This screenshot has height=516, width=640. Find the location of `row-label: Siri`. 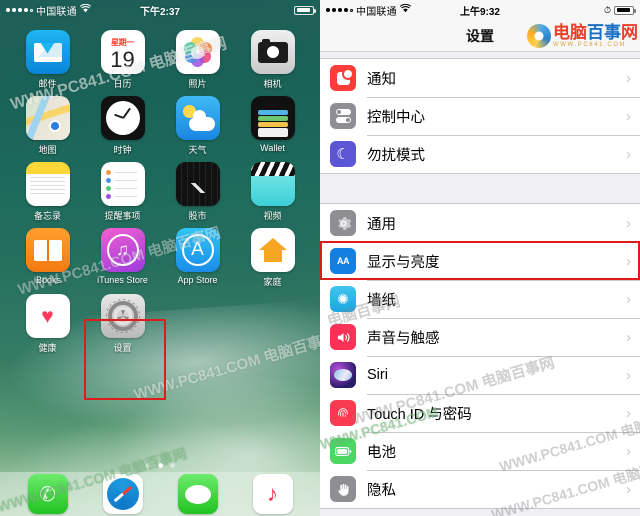

row-label: Siri is located at coordinates (377, 375).